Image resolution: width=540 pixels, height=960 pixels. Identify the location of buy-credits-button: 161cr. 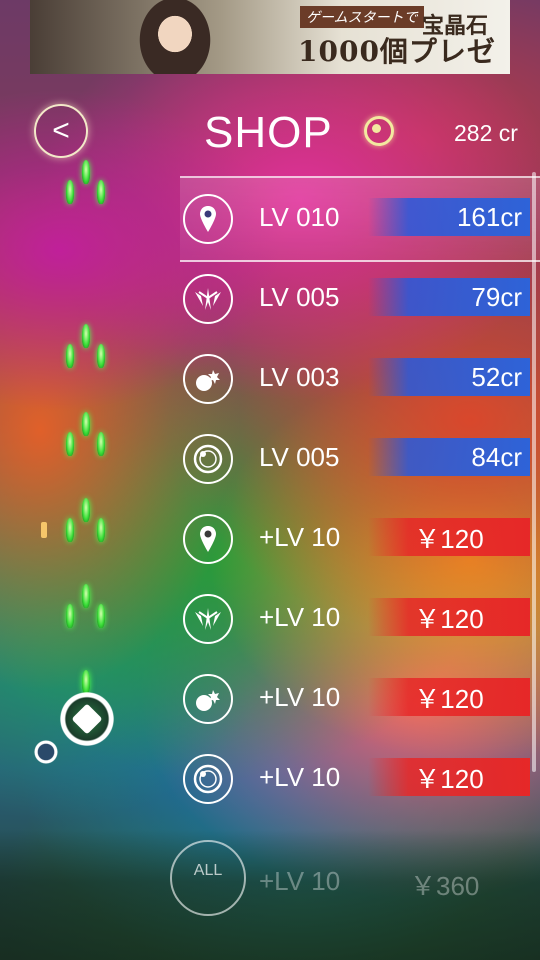
(449, 217).